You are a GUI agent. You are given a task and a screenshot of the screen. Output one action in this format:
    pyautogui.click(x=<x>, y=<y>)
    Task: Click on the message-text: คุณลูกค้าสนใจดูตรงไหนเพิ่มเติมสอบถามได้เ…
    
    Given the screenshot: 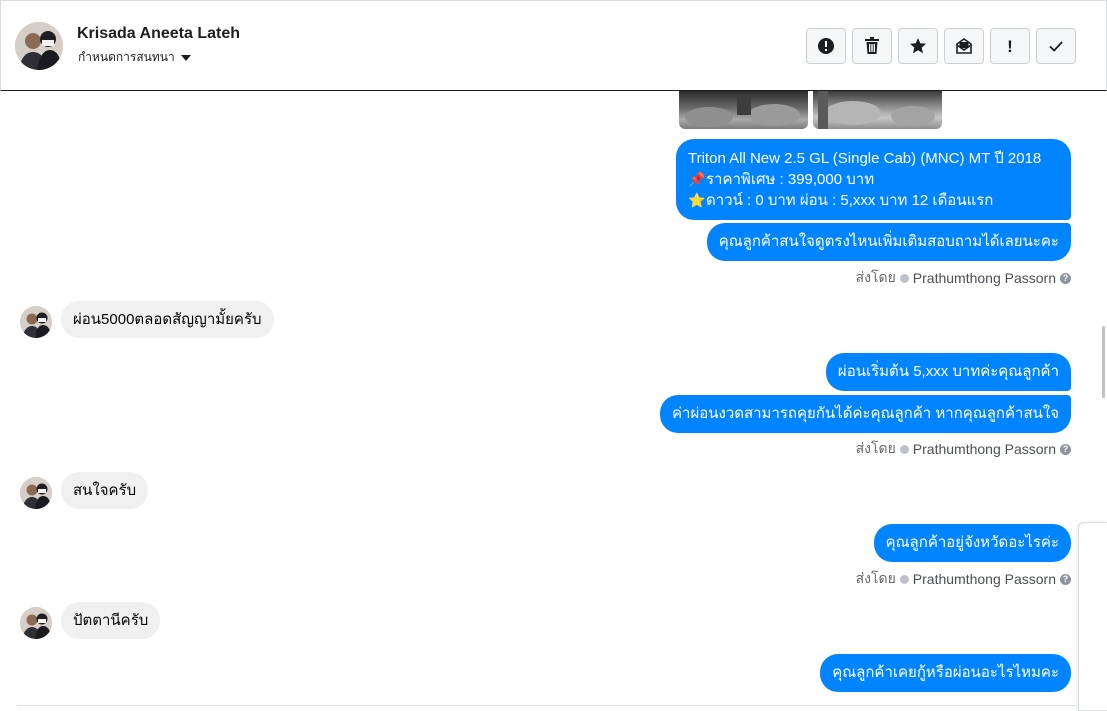 What is the action you would take?
    pyautogui.click(x=888, y=241)
    